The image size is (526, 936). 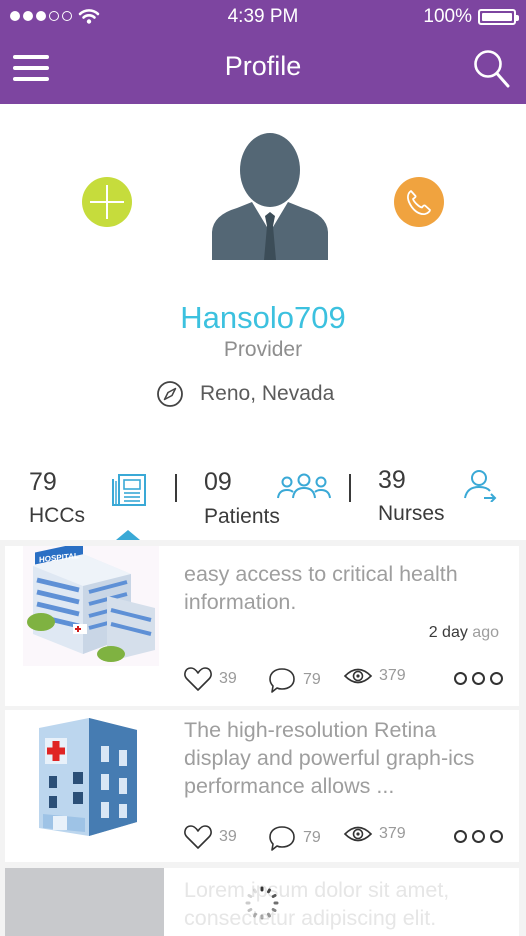 I want to click on document-icon, so click(x=129, y=490).